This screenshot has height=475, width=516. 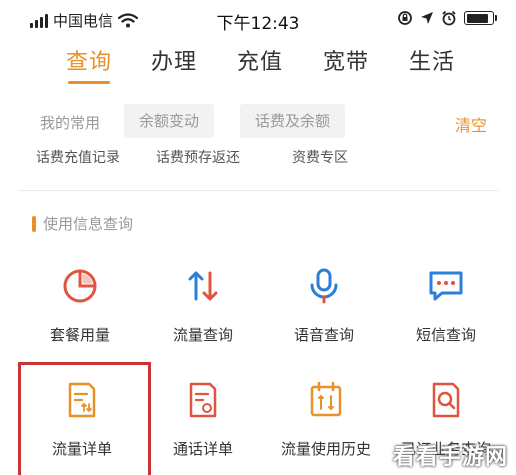 I want to click on calendar-history-icon, so click(x=326, y=400).